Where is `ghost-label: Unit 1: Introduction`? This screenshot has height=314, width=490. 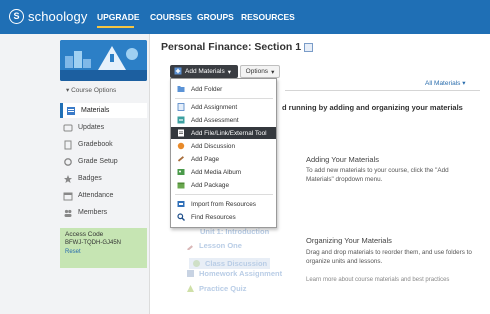 ghost-label: Unit 1: Introduction is located at coordinates (235, 231).